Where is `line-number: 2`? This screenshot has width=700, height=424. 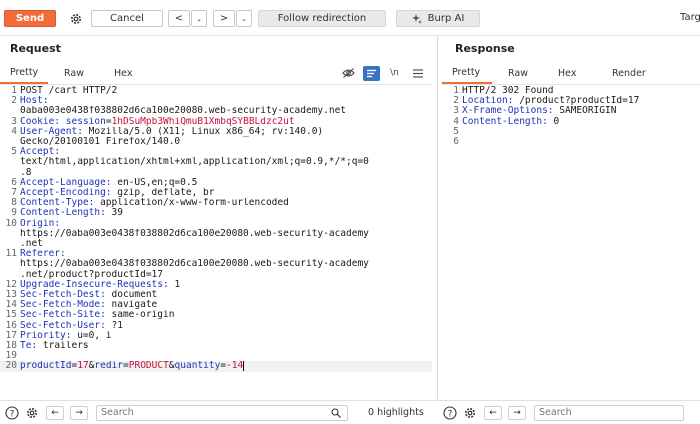 line-number: 2 is located at coordinates (14, 101).